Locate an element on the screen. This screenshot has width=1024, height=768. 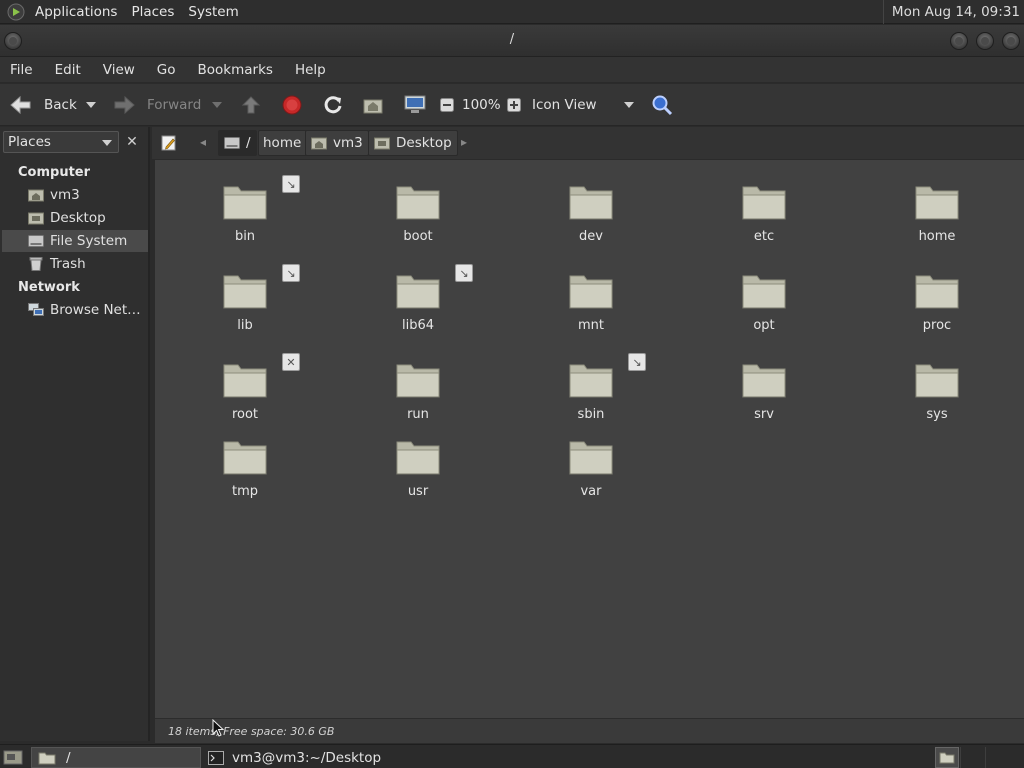
taskbar-terminal: vm3@vm3:~/Desktop is located at coordinates (292, 757).